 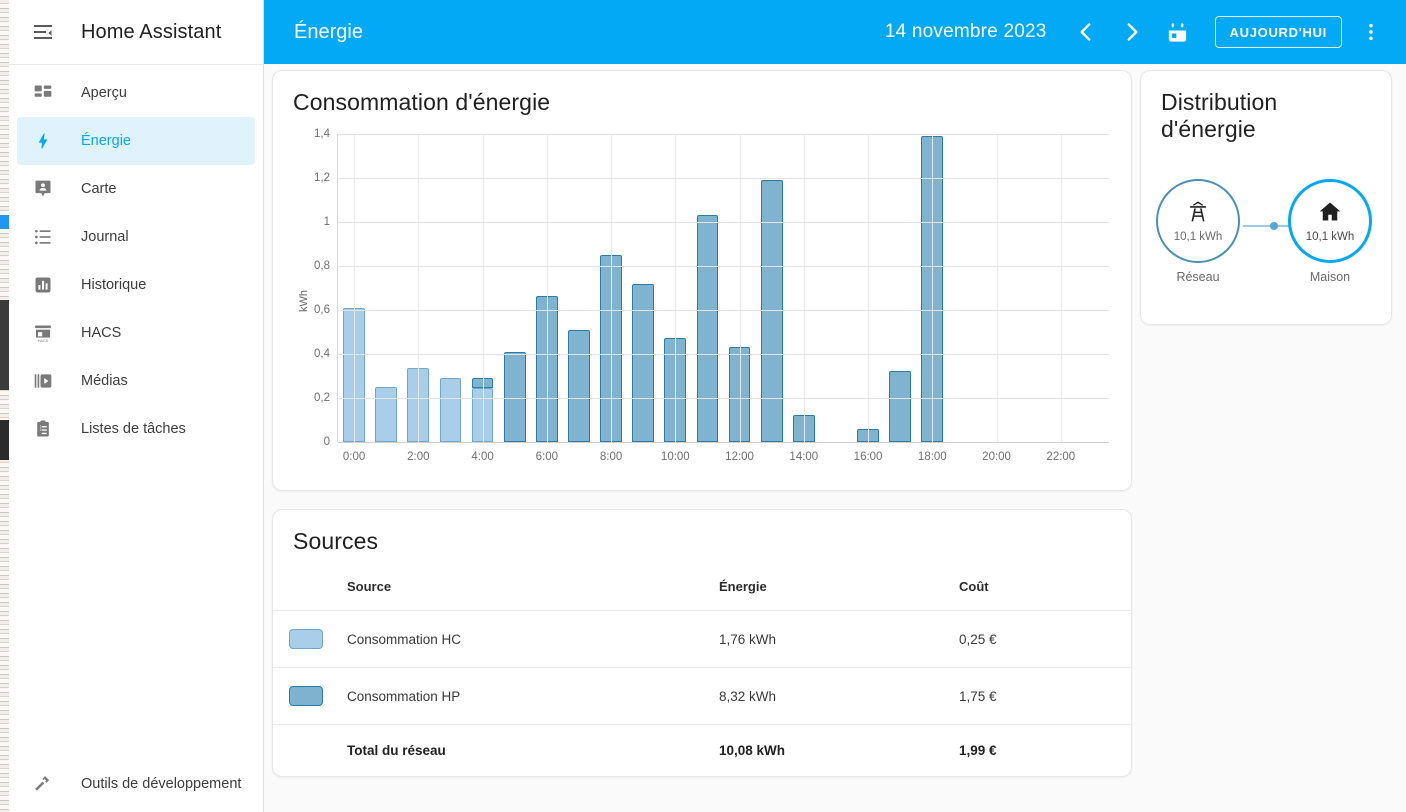 What do you see at coordinates (1086, 32) in the screenshot?
I see `chevron-left-icon` at bounding box center [1086, 32].